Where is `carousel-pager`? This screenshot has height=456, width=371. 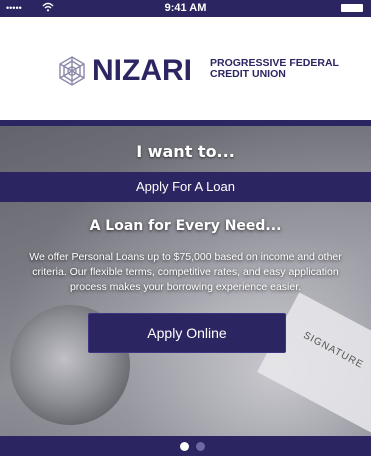
carousel-pager is located at coordinates (185, 446).